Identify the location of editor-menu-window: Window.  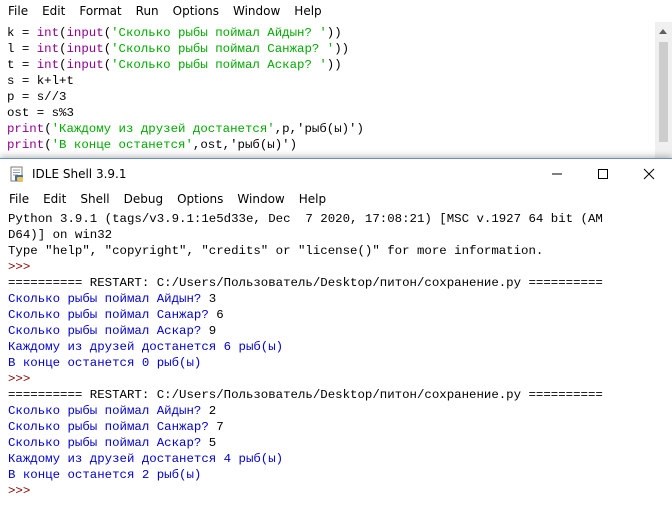
(256, 11).